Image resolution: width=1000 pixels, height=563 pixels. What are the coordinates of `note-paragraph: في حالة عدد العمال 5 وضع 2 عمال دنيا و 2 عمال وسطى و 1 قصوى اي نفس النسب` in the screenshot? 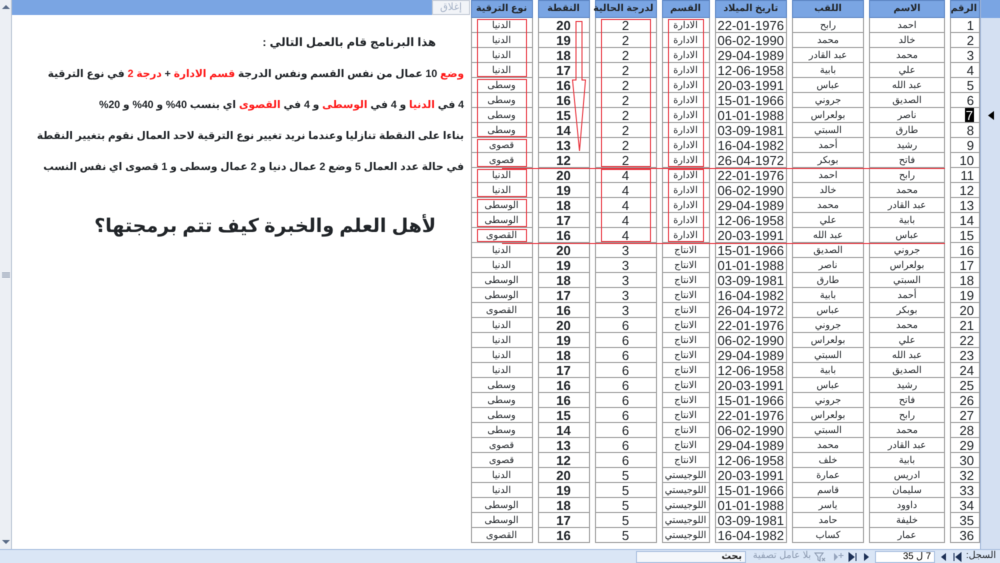 It's located at (253, 167).